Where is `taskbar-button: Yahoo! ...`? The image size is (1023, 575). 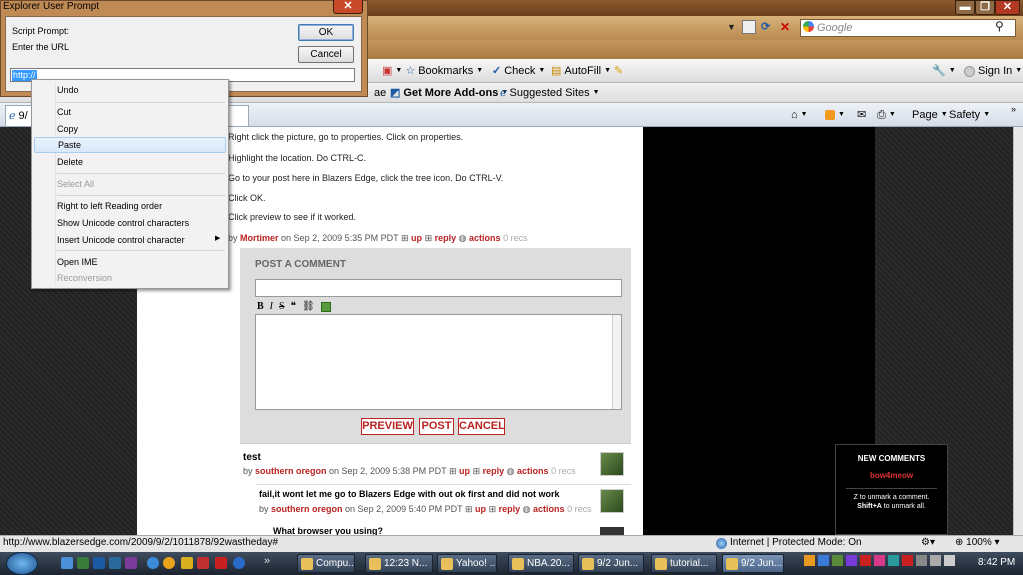 taskbar-button: Yahoo! ... is located at coordinates (467, 563).